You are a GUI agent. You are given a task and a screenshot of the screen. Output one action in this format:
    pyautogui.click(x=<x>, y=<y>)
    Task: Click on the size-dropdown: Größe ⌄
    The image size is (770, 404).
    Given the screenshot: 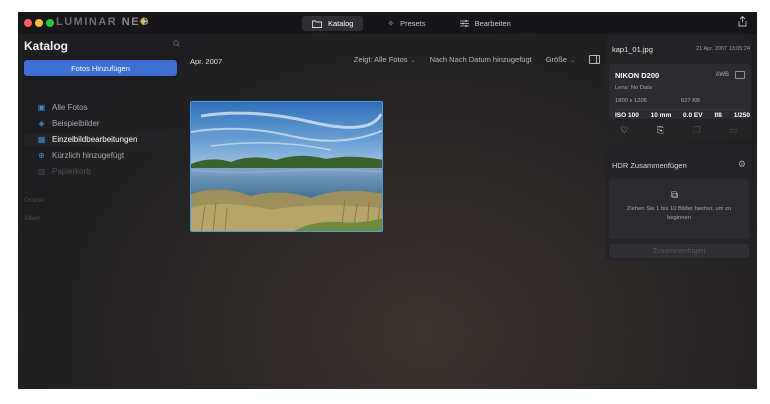 What is the action you would take?
    pyautogui.click(x=560, y=59)
    